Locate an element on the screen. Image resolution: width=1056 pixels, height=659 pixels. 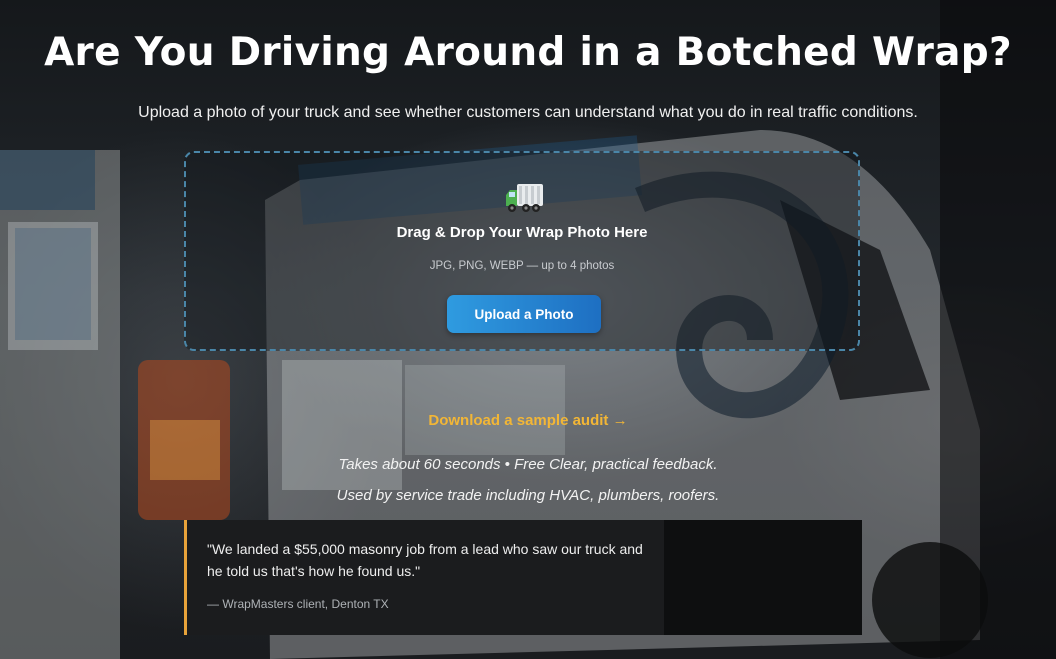
download-sample-audit-link: Download a sample audit → is located at coordinates (527, 420).